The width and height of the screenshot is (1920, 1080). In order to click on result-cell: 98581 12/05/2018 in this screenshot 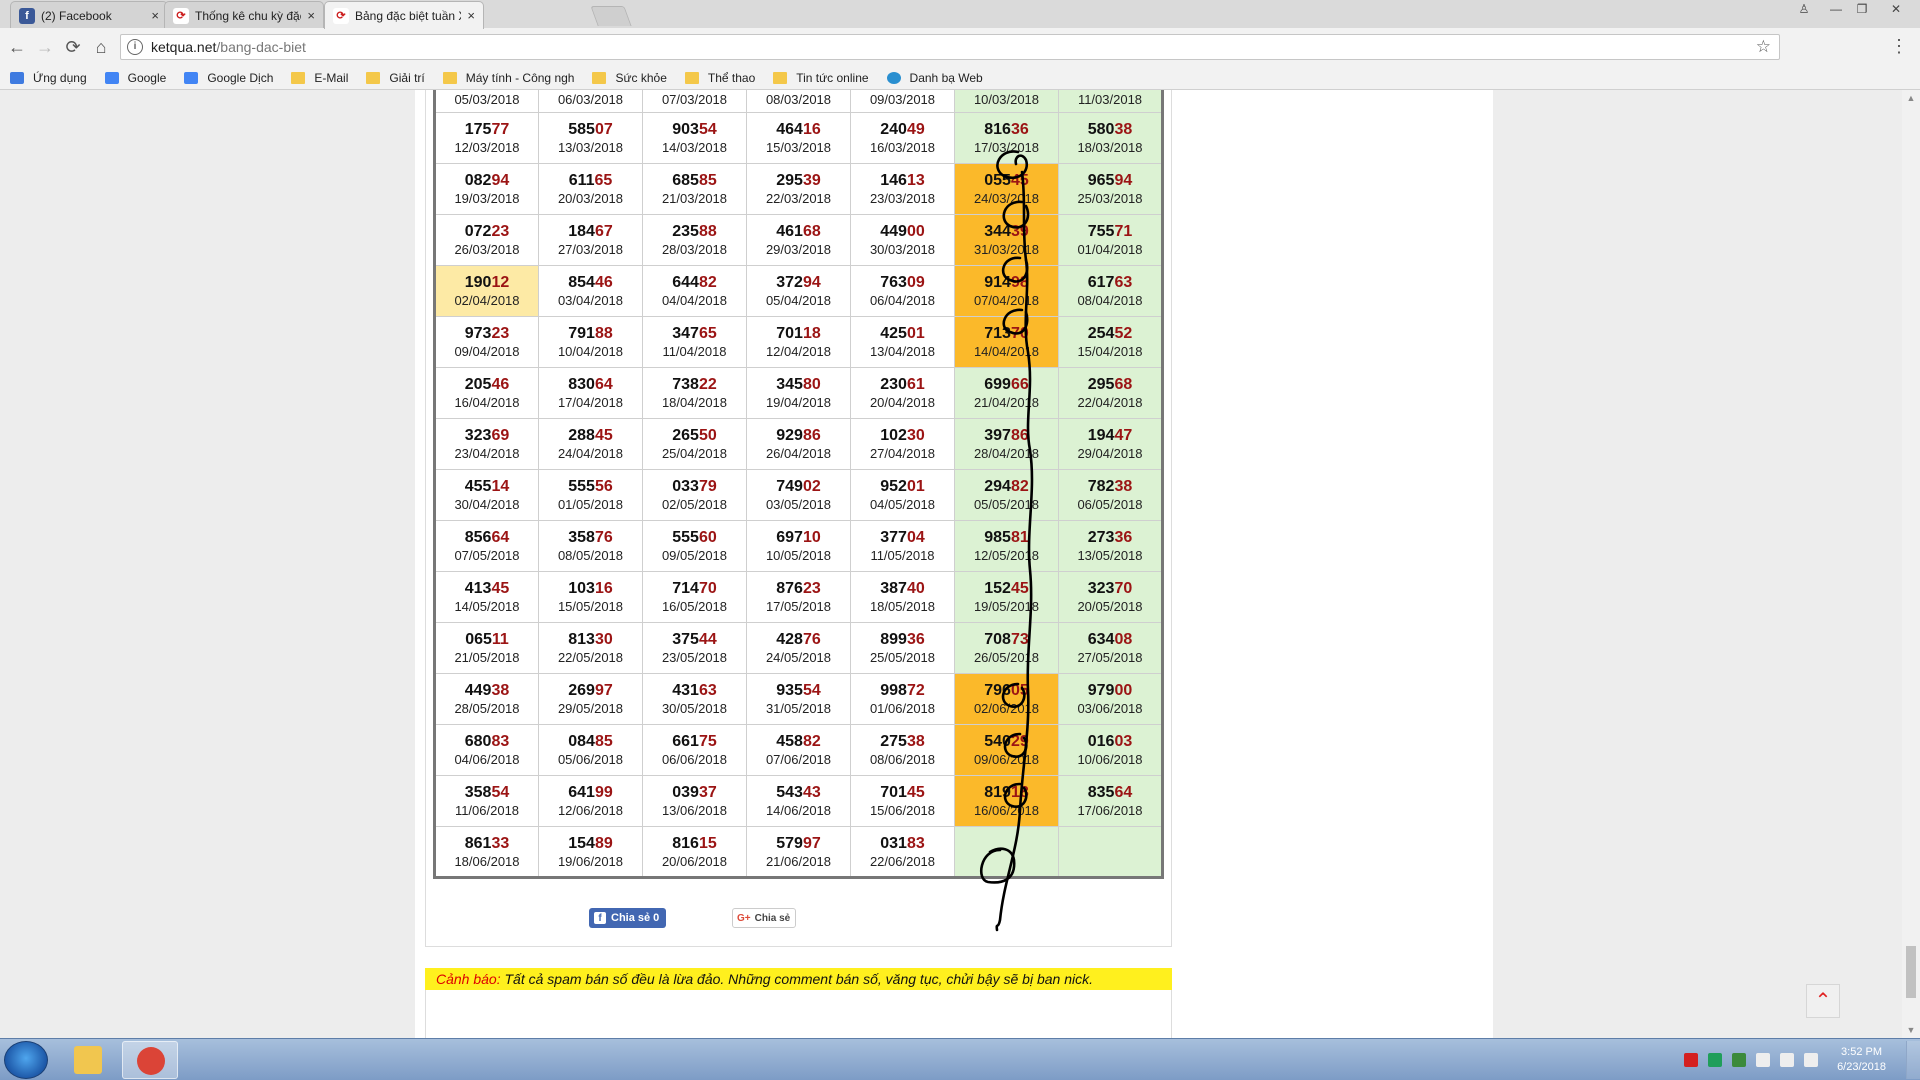, I will do `click(1006, 546)`.